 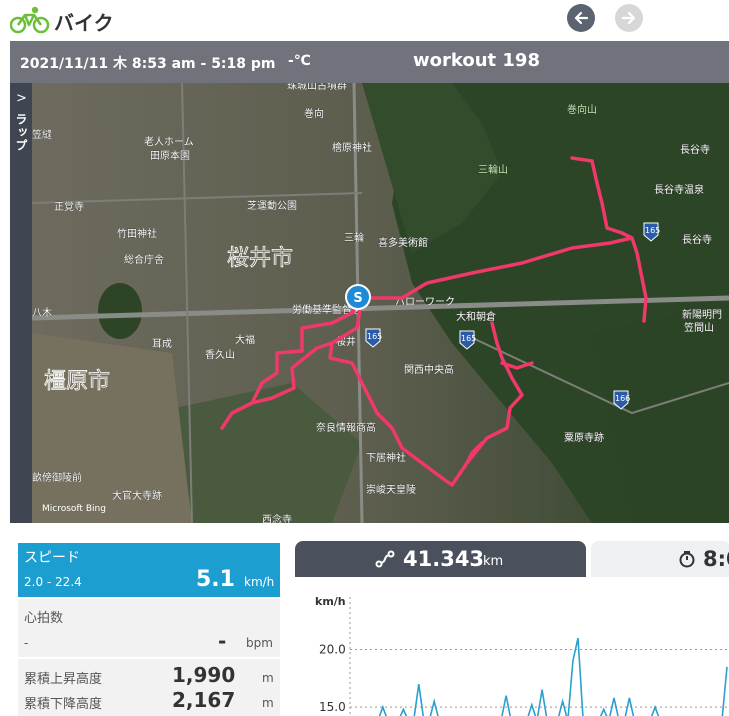 What do you see at coordinates (52, 558) in the screenshot?
I see `speed-label: スピード` at bounding box center [52, 558].